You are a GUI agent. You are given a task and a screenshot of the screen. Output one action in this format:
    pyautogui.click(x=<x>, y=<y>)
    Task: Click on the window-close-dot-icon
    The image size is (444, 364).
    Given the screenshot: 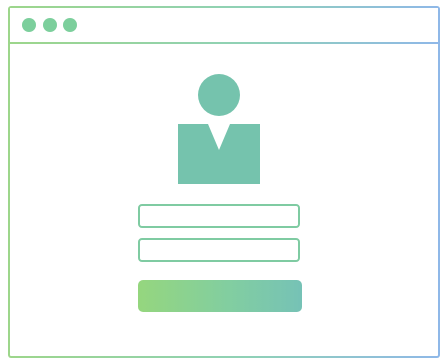 What is the action you would take?
    pyautogui.click(x=29, y=25)
    